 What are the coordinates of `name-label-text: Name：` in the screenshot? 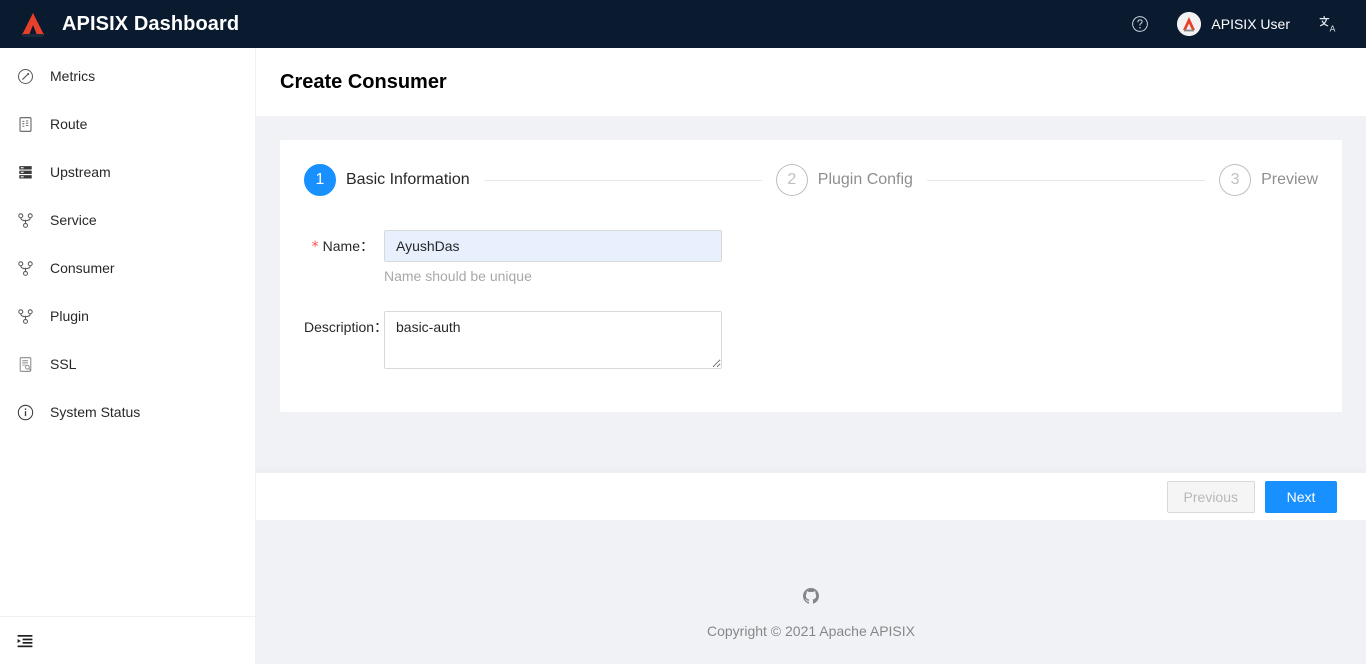 It's located at (348, 246).